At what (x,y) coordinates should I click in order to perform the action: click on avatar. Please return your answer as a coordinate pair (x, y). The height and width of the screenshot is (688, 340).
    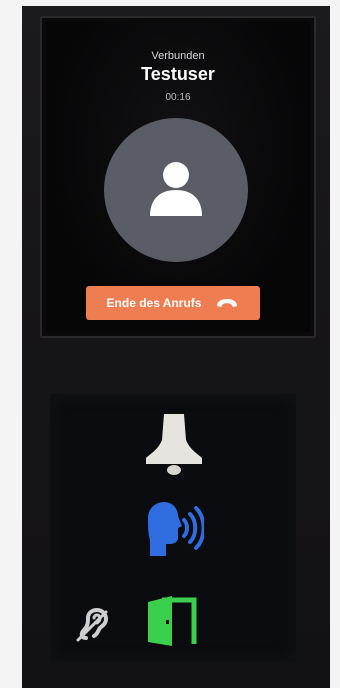
    Looking at the image, I should click on (176, 190).